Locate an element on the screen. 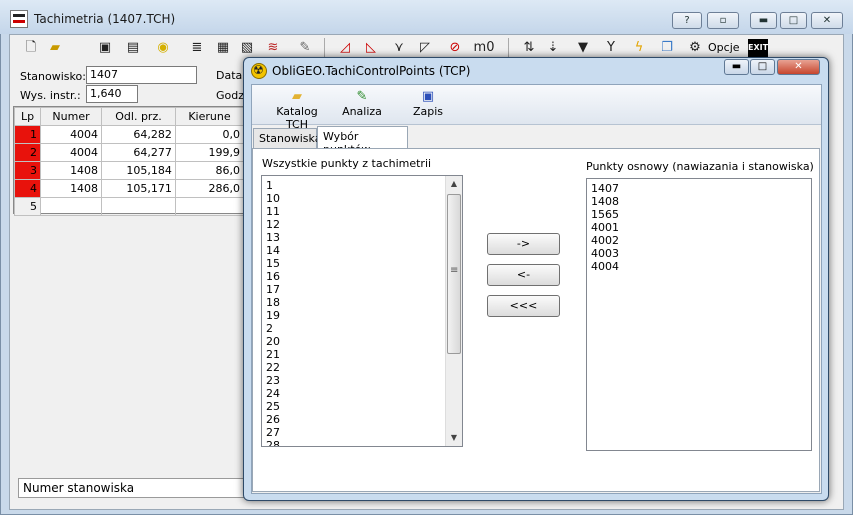 The image size is (853, 515). list-item: 21 is located at coordinates (362, 354).